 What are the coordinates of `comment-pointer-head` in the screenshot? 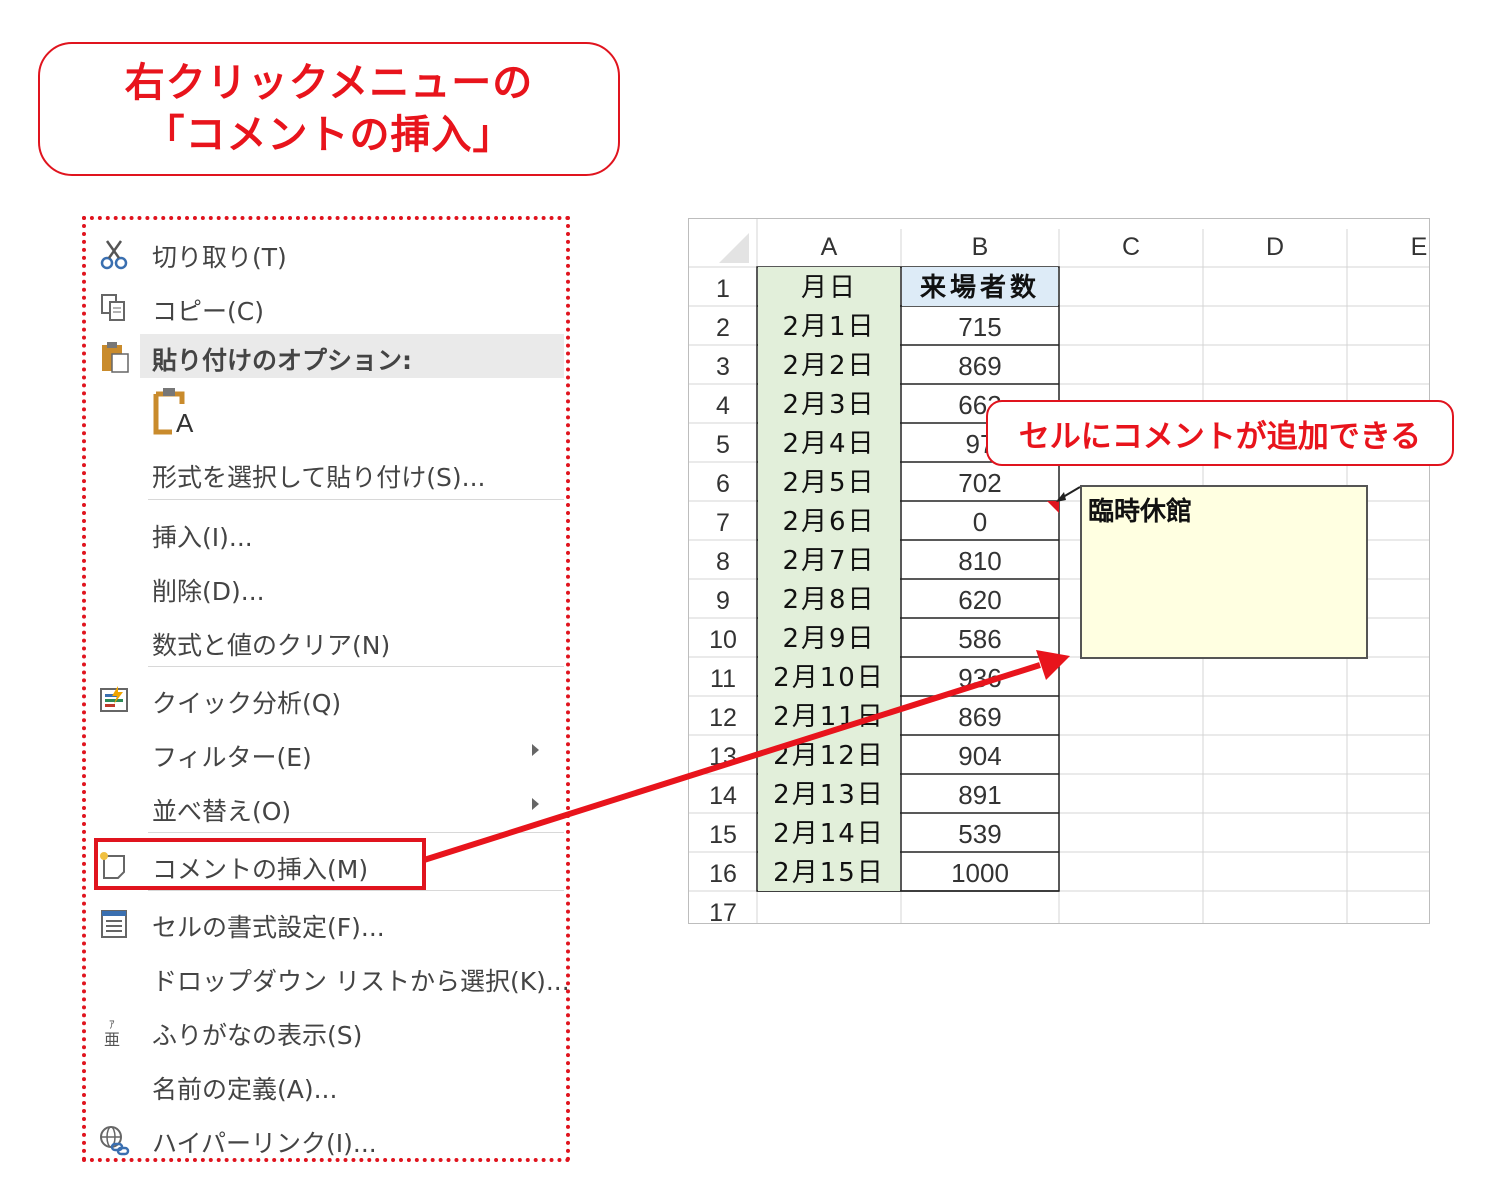 It's located at (1061, 497).